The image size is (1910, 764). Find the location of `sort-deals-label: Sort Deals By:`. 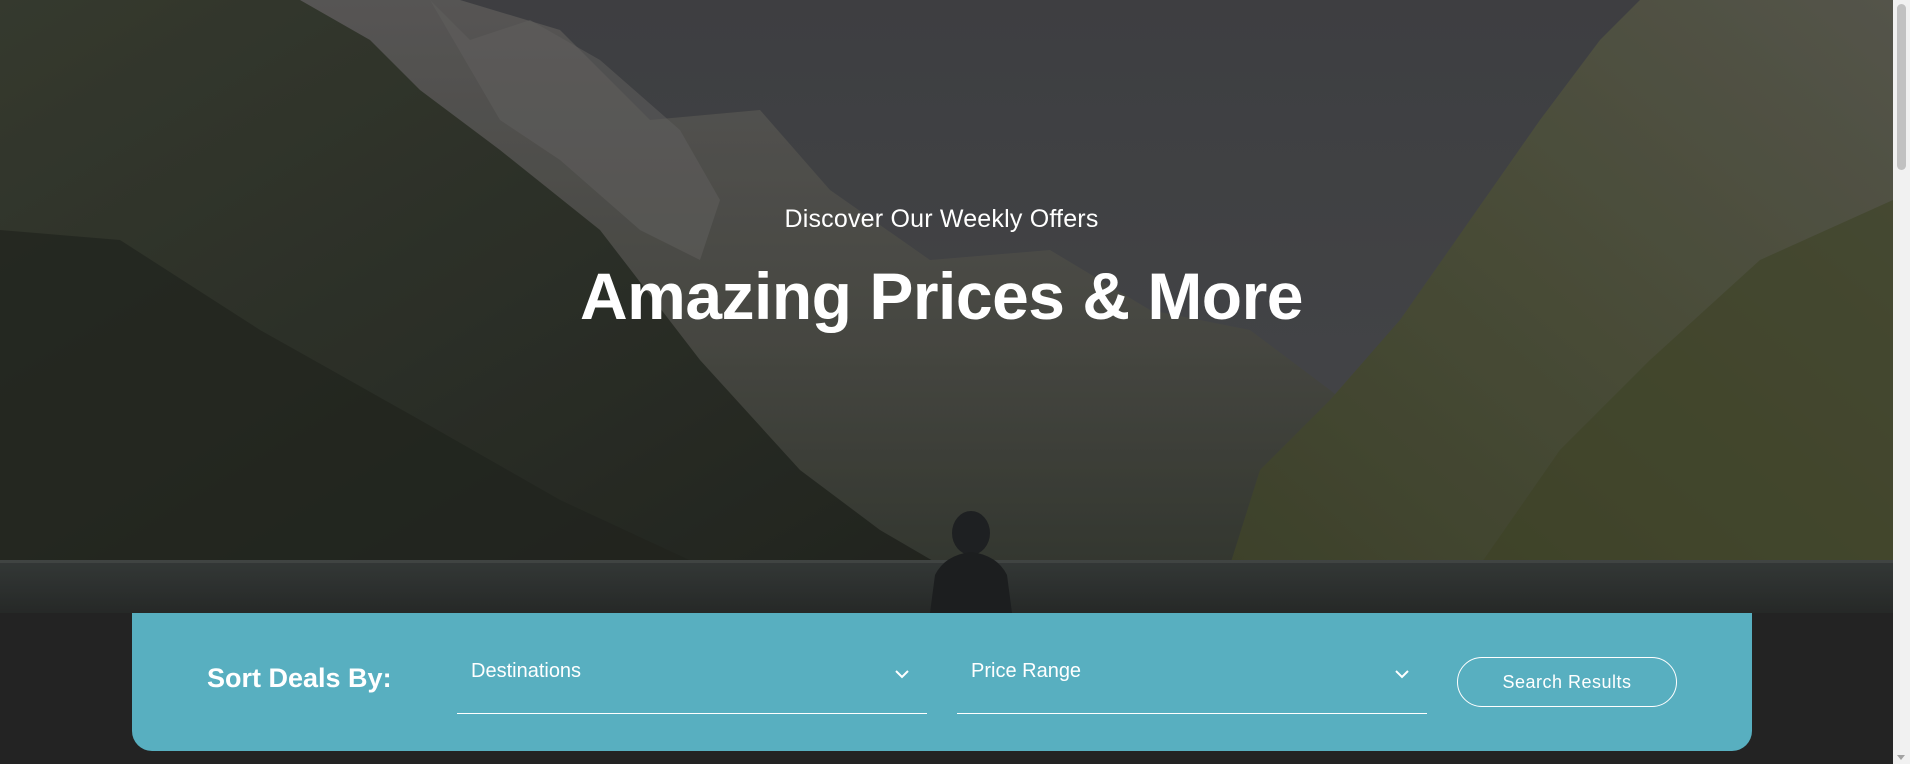

sort-deals-label: Sort Deals By: is located at coordinates (299, 678).